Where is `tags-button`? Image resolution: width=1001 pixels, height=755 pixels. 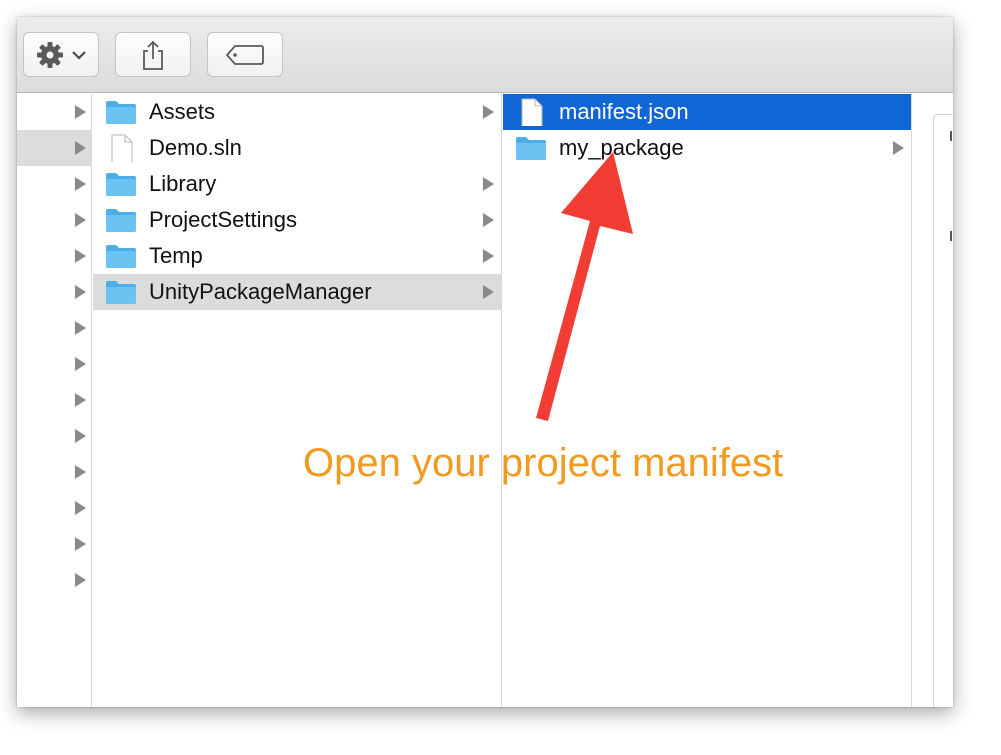 tags-button is located at coordinates (245, 54).